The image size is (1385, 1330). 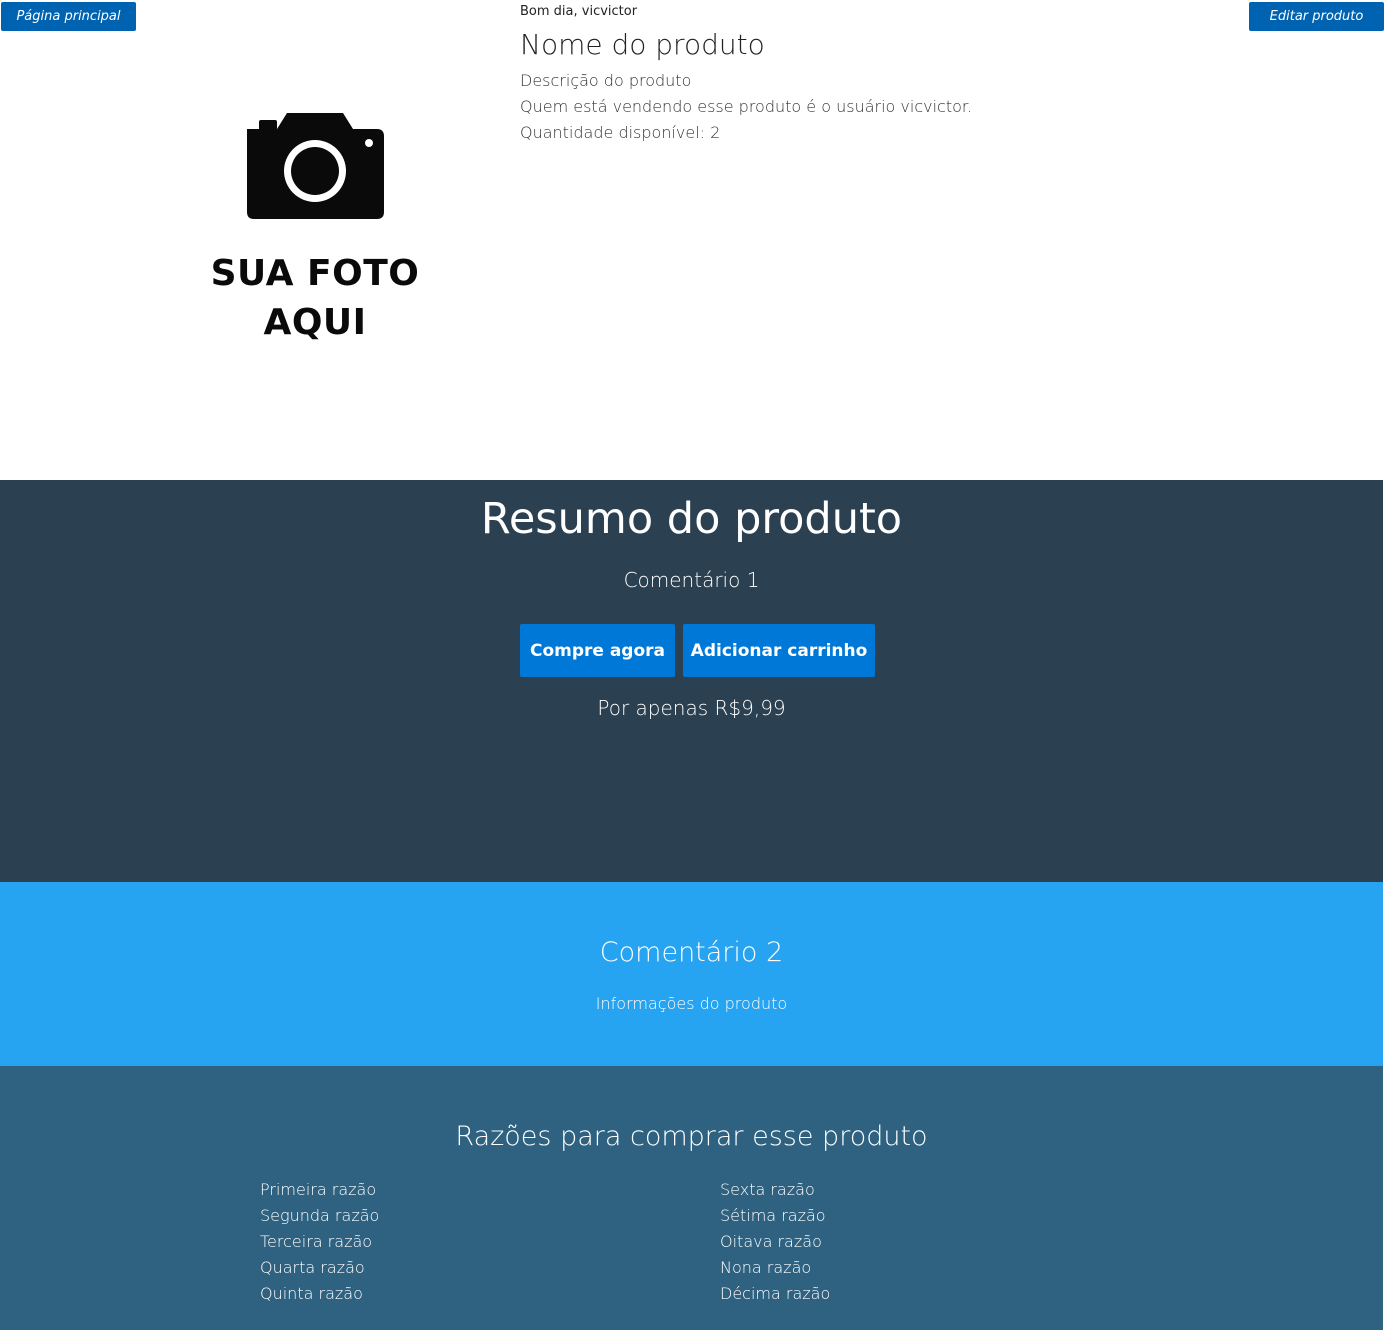 I want to click on reason-item: Quarta razão, so click(x=312, y=1267).